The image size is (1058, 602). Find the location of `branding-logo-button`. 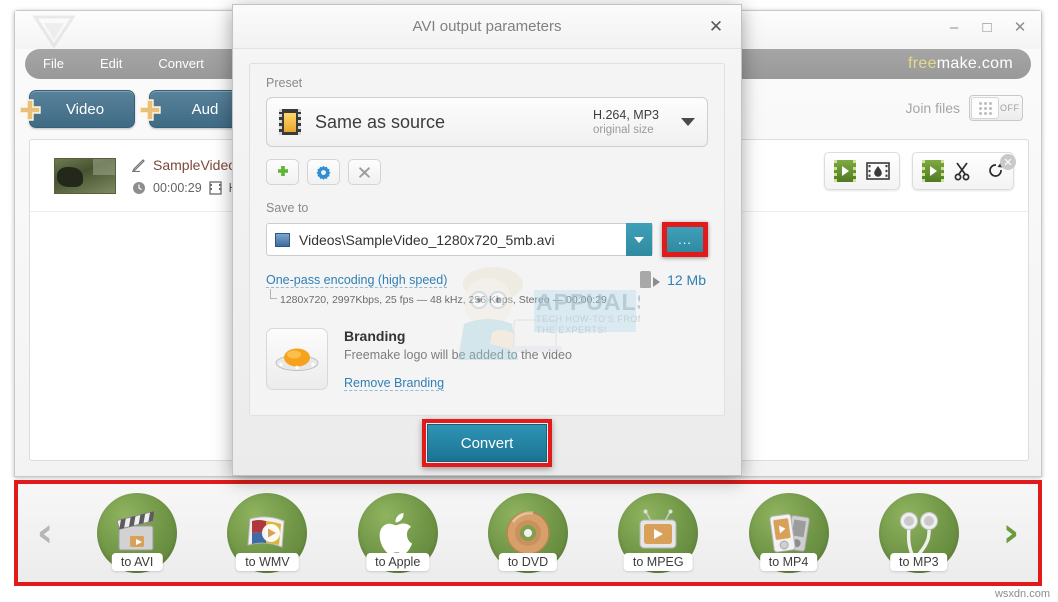

branding-logo-button is located at coordinates (297, 359).